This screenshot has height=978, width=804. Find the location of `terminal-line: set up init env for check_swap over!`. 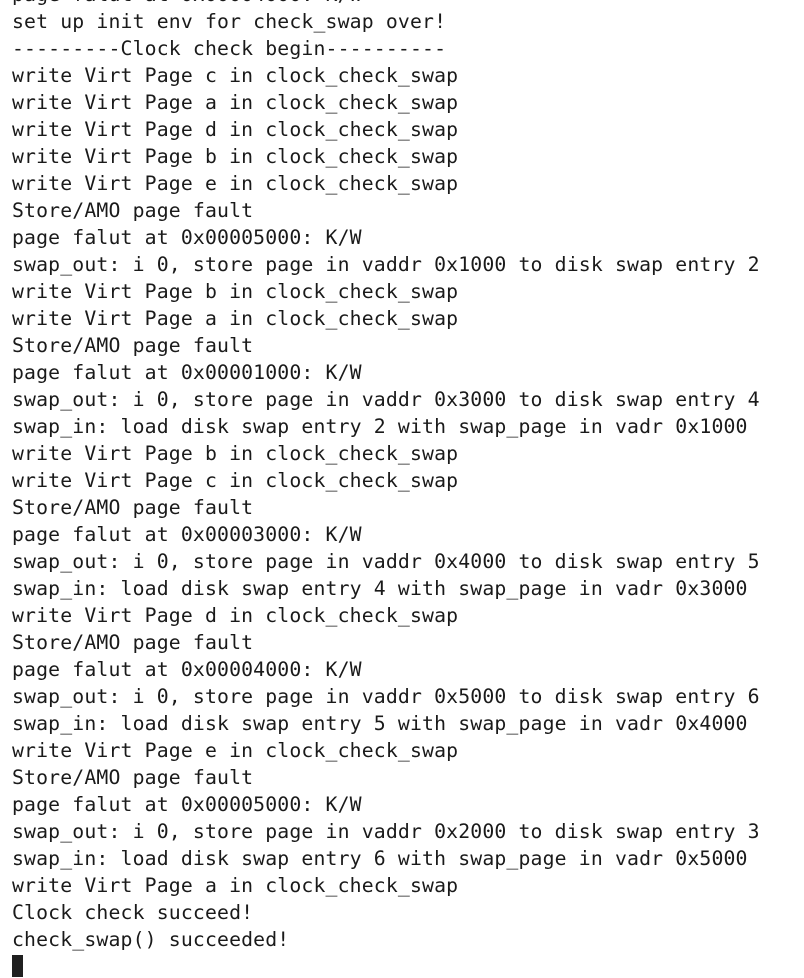

terminal-line: set up init env for check_swap over! is located at coordinates (229, 21).